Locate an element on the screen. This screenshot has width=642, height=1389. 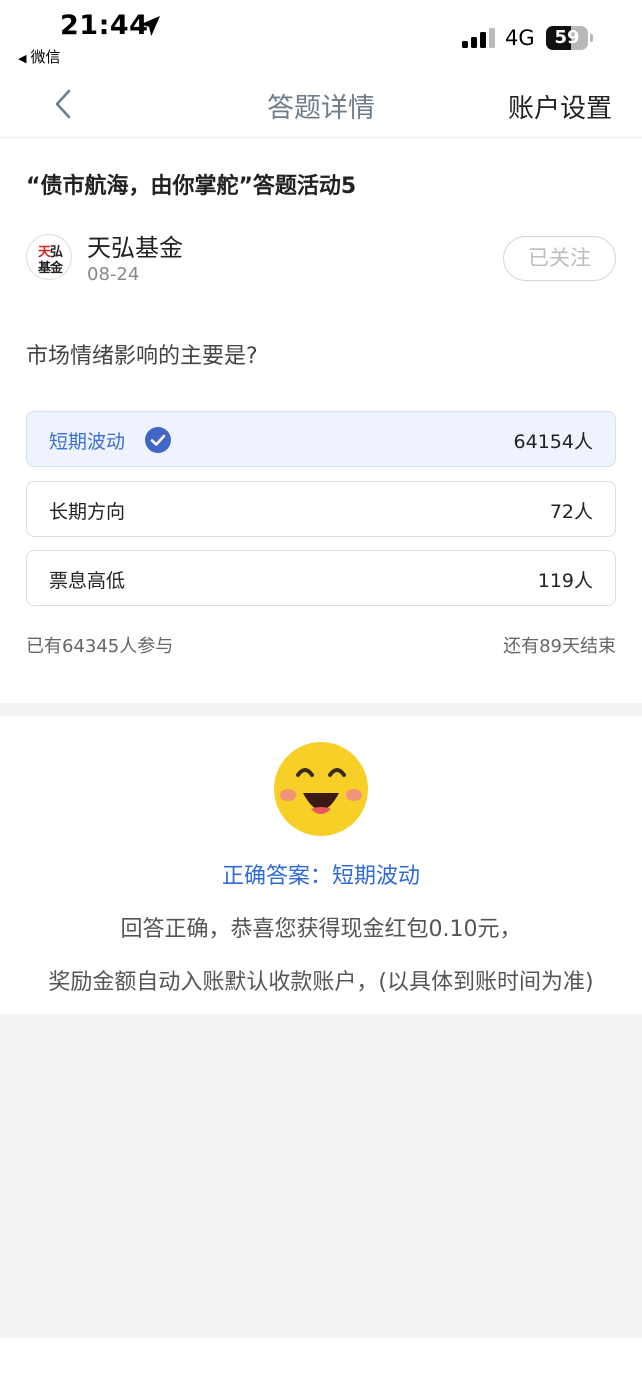
back-to-app-link: ◀ 微信 is located at coordinates (39, 56).